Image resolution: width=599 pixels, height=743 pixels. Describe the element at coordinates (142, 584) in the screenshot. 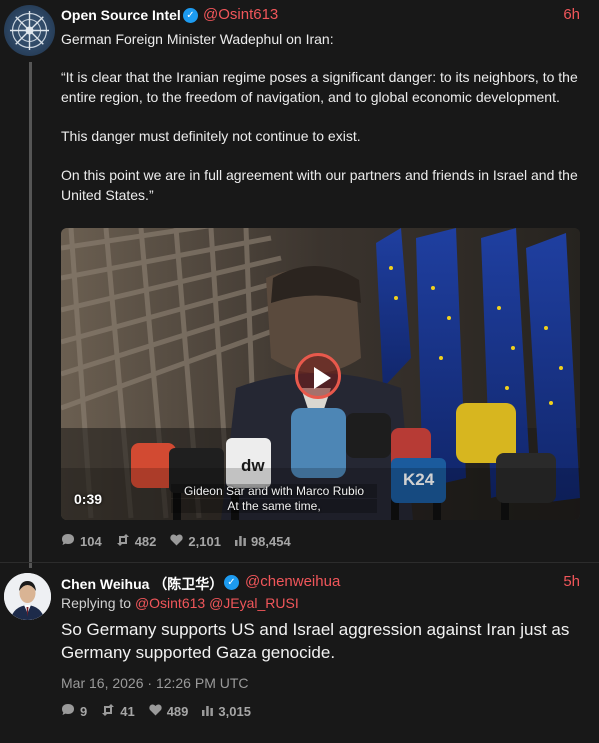

I see `author-name: Chen Weihua （陈卫华）` at that location.